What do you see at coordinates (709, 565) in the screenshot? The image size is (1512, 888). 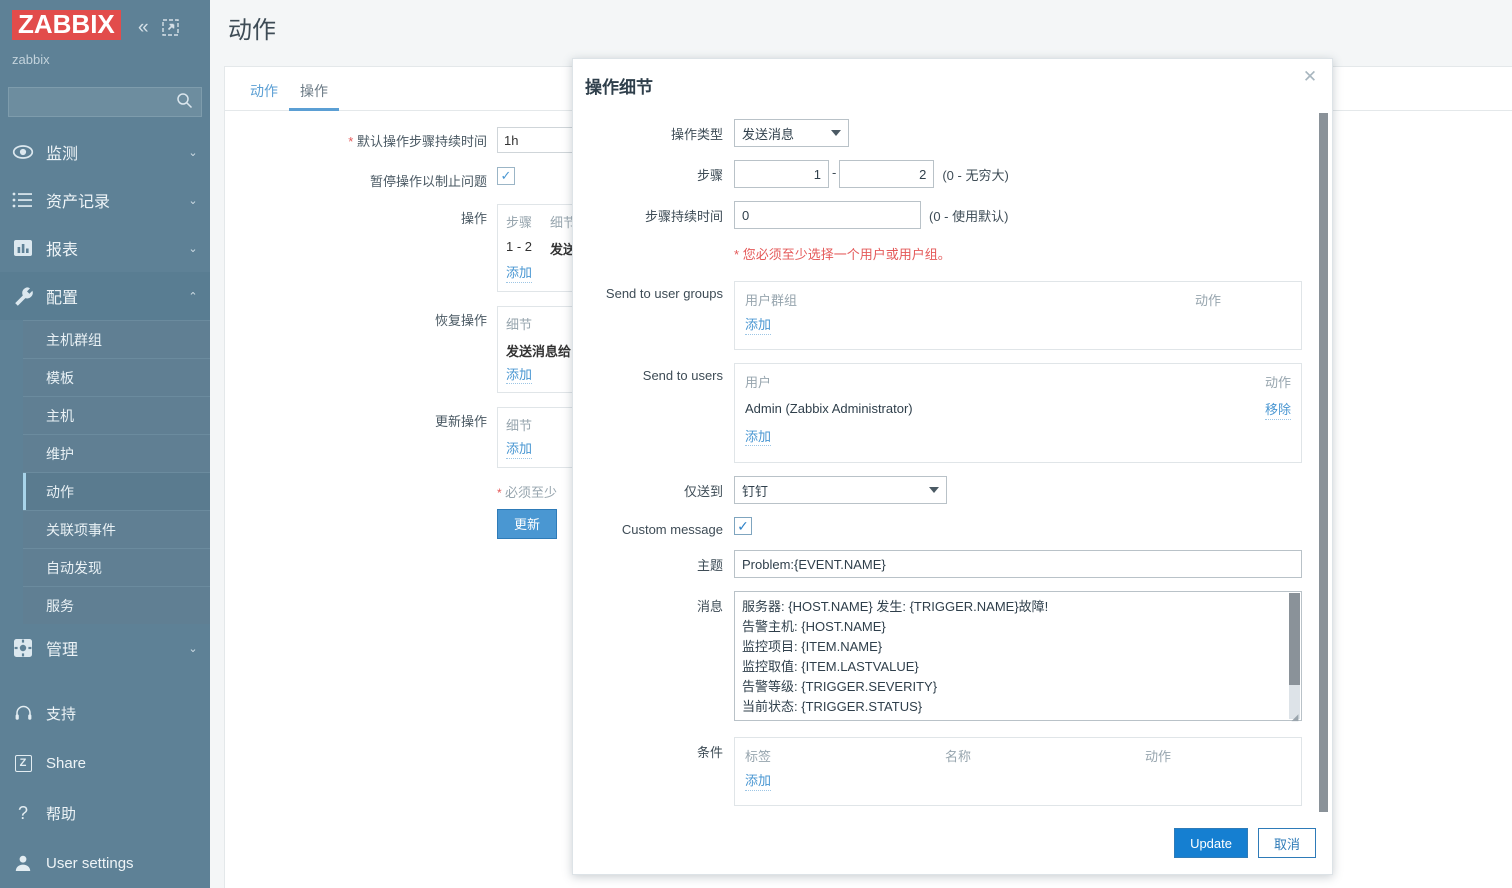 I see `field-label: 主题` at bounding box center [709, 565].